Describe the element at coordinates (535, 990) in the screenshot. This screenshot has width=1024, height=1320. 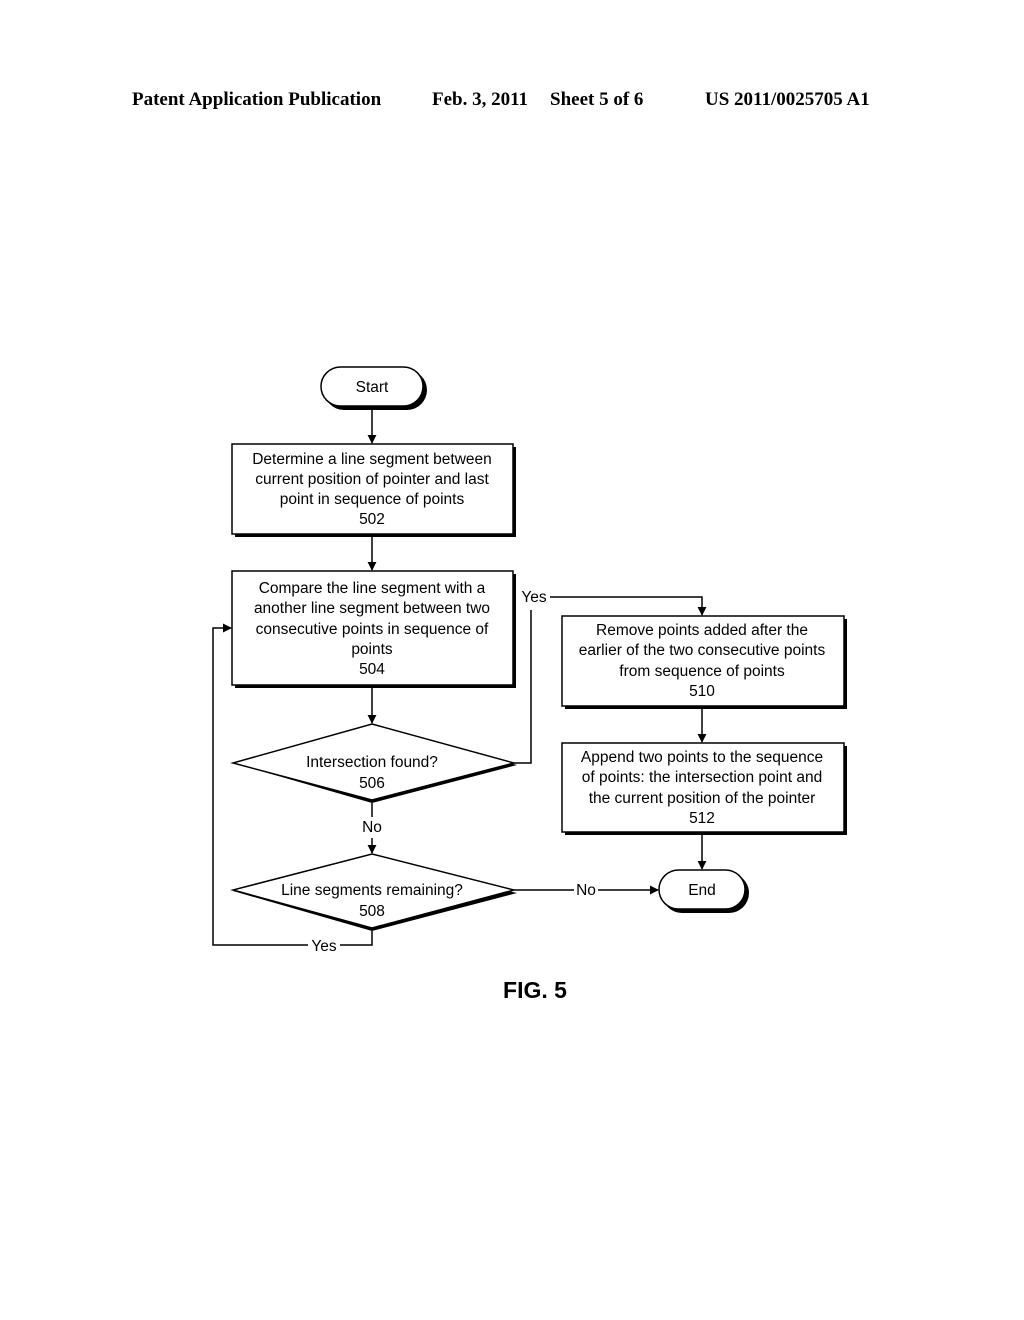
I see `figure-label: FIG. 5` at that location.